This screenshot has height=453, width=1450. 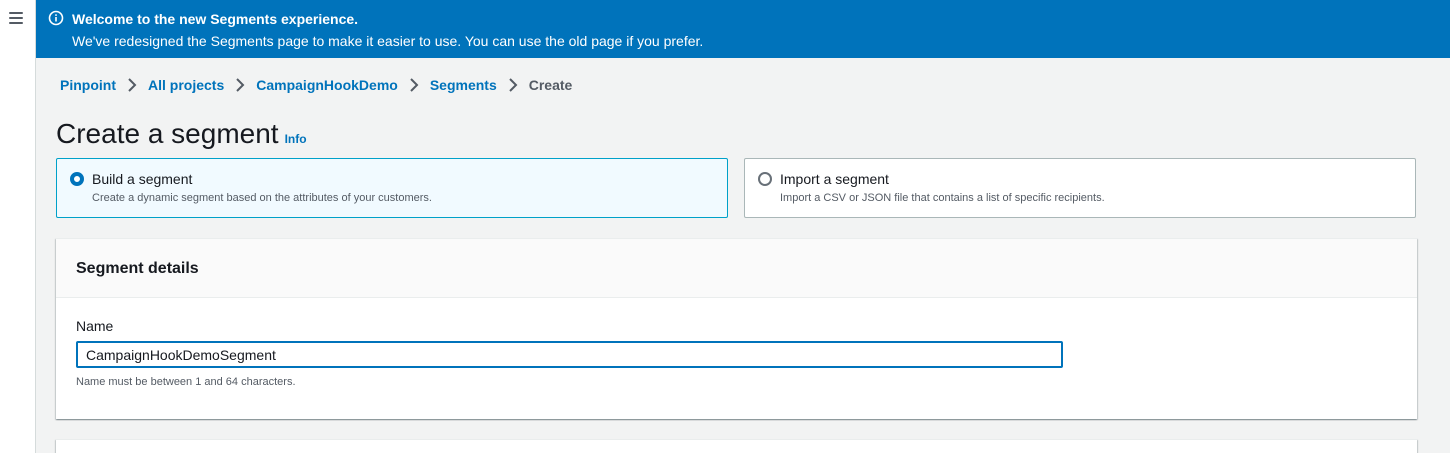 I want to click on page-title: Create a segment, so click(x=167, y=133).